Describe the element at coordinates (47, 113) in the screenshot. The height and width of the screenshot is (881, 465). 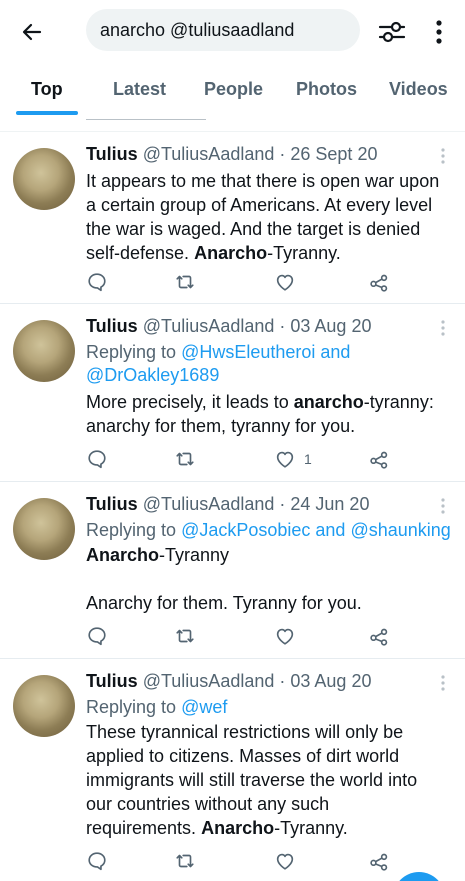
I see `active-tab-indicator` at that location.